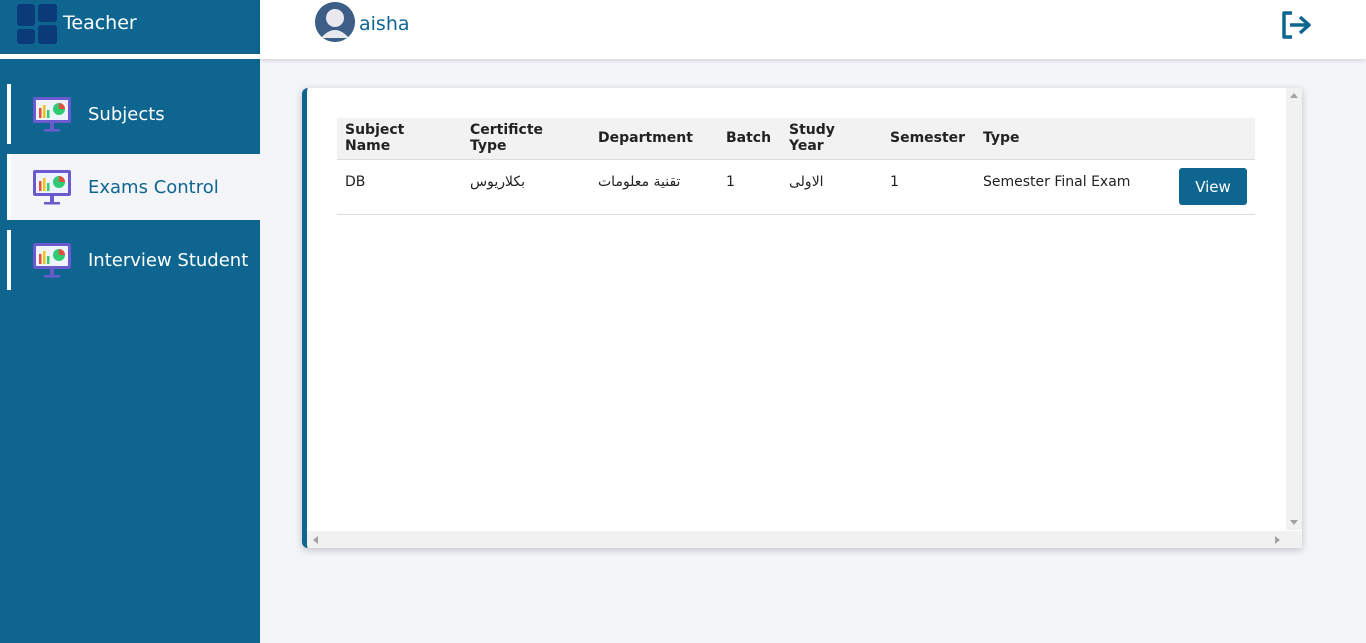 Image resolution: width=1366 pixels, height=643 pixels. What do you see at coordinates (100, 23) in the screenshot?
I see `brand-title: Teacher` at bounding box center [100, 23].